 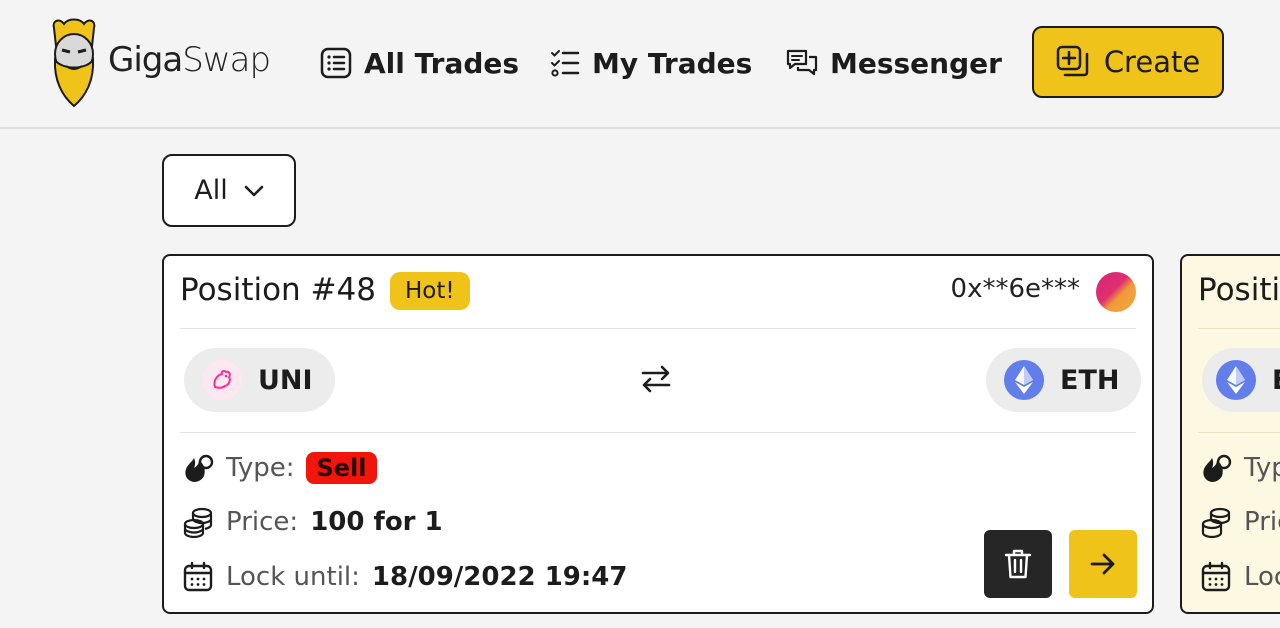 I want to click on to-token-pill: ETH, so click(x=1064, y=380).